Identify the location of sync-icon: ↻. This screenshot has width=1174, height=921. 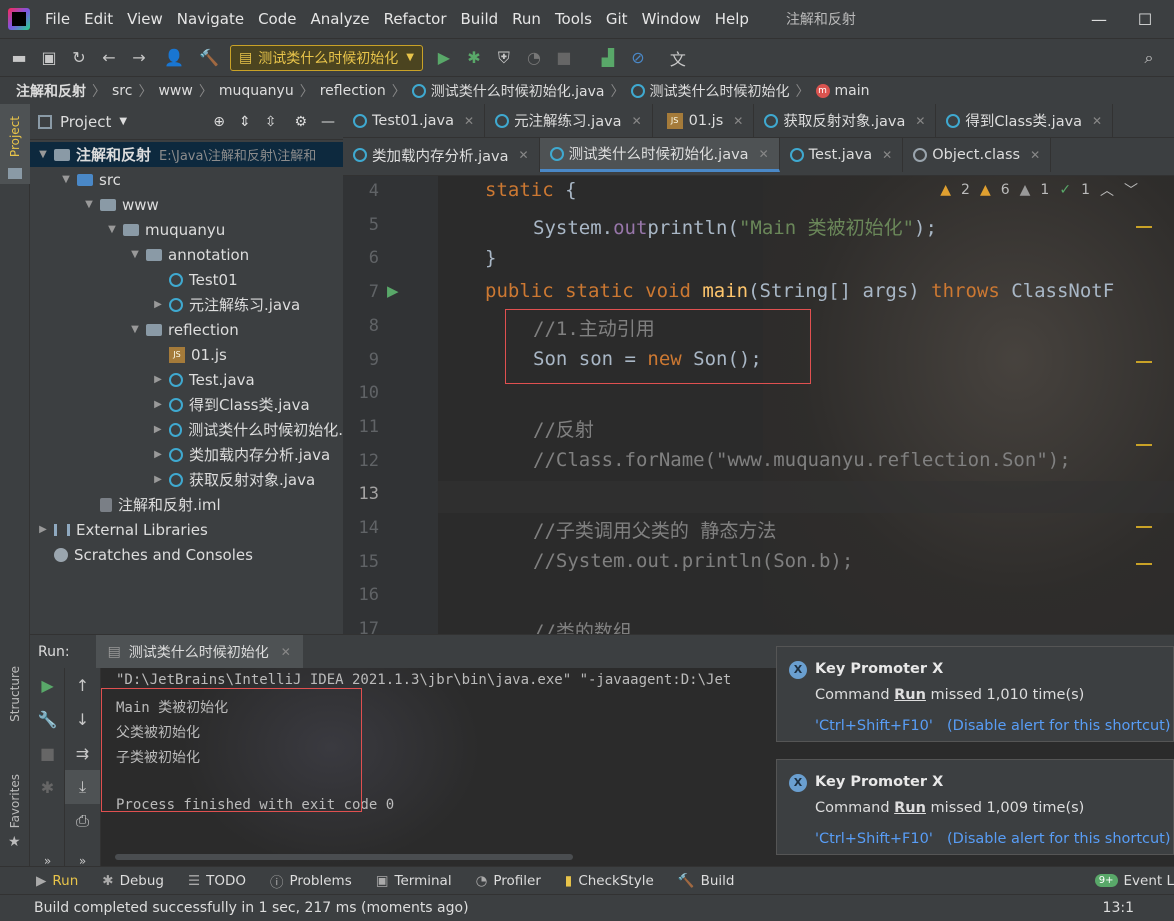
(79, 58).